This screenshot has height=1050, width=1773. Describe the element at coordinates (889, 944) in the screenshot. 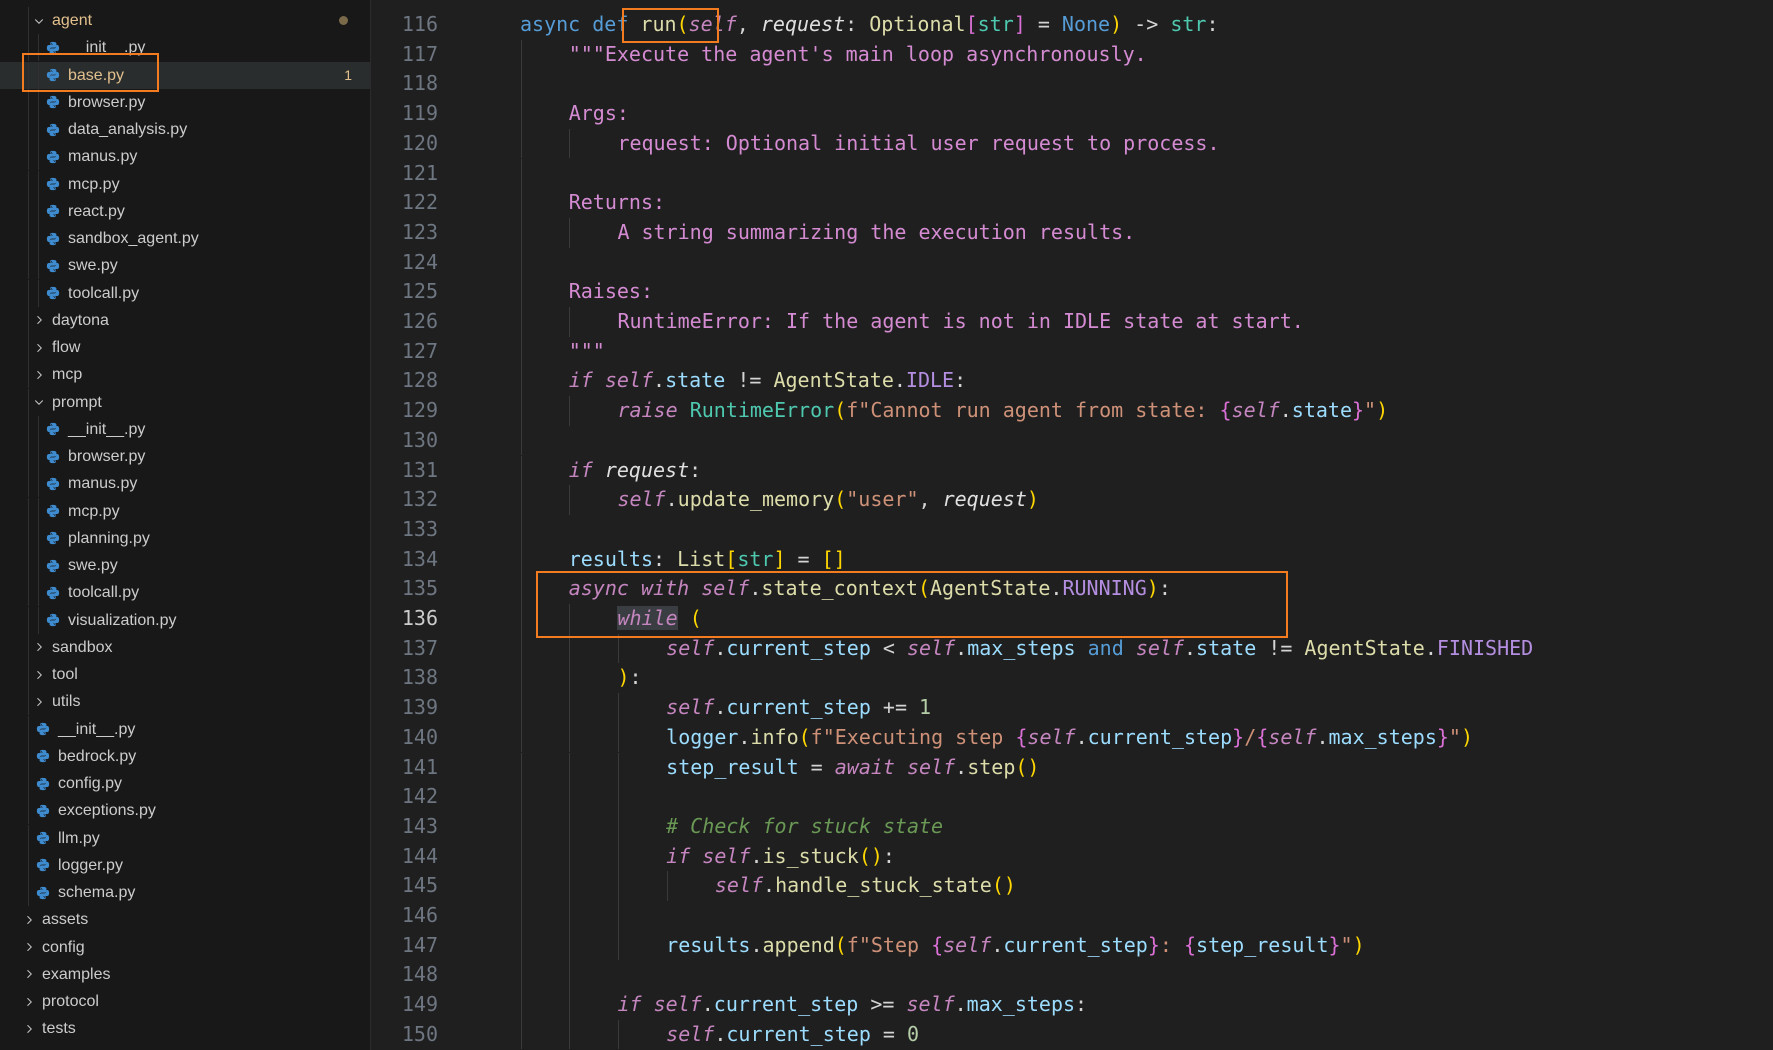

I see `code-token: f"Step` at that location.